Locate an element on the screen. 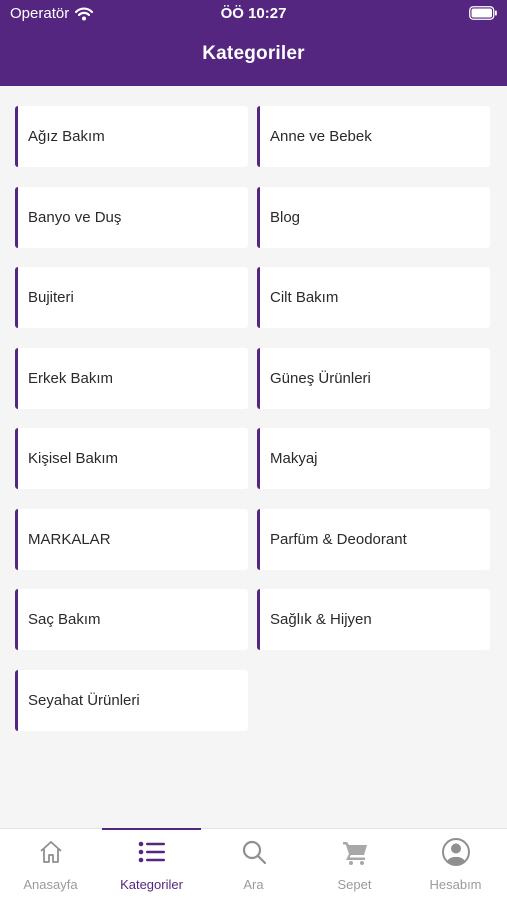  tab-hesabim: Hesabım is located at coordinates (455, 864).